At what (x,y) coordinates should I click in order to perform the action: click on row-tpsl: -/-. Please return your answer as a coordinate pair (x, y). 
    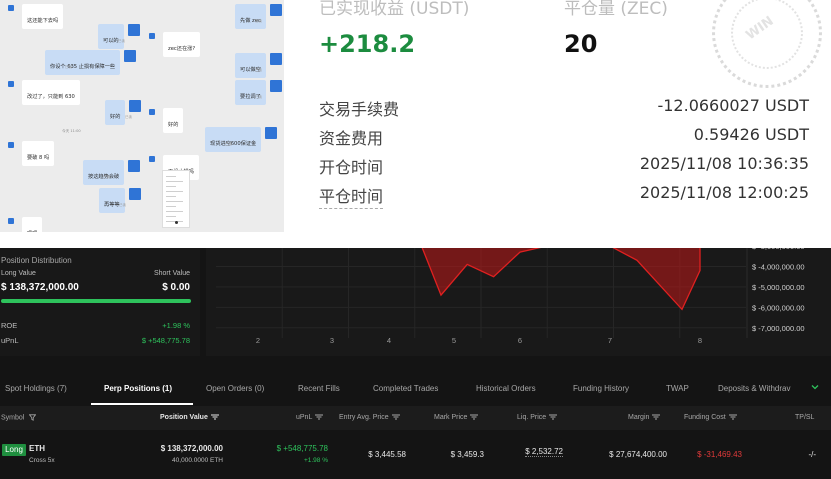
    Looking at the image, I should click on (812, 454).